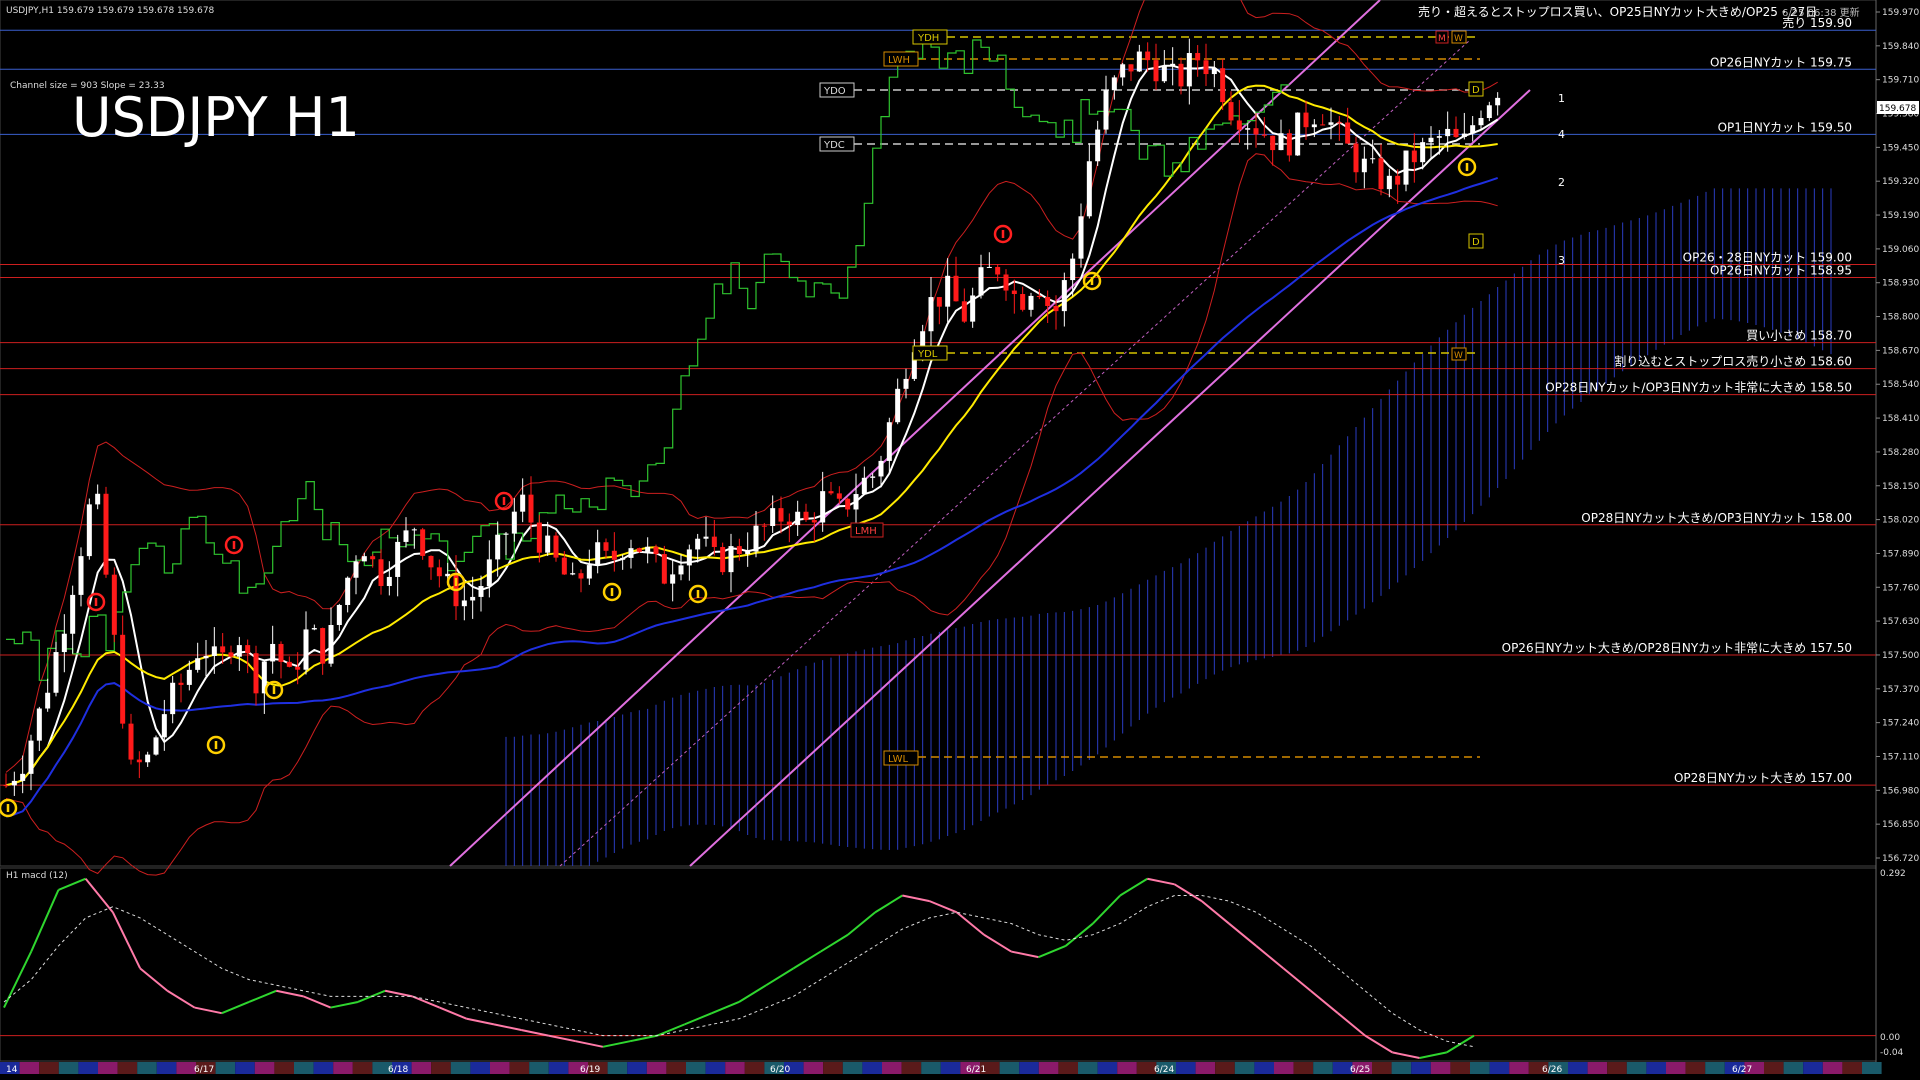 This screenshot has height=1080, width=1920. What do you see at coordinates (1781, 62) in the screenshot?
I see `level-label: OP26日NYカット 159.75` at bounding box center [1781, 62].